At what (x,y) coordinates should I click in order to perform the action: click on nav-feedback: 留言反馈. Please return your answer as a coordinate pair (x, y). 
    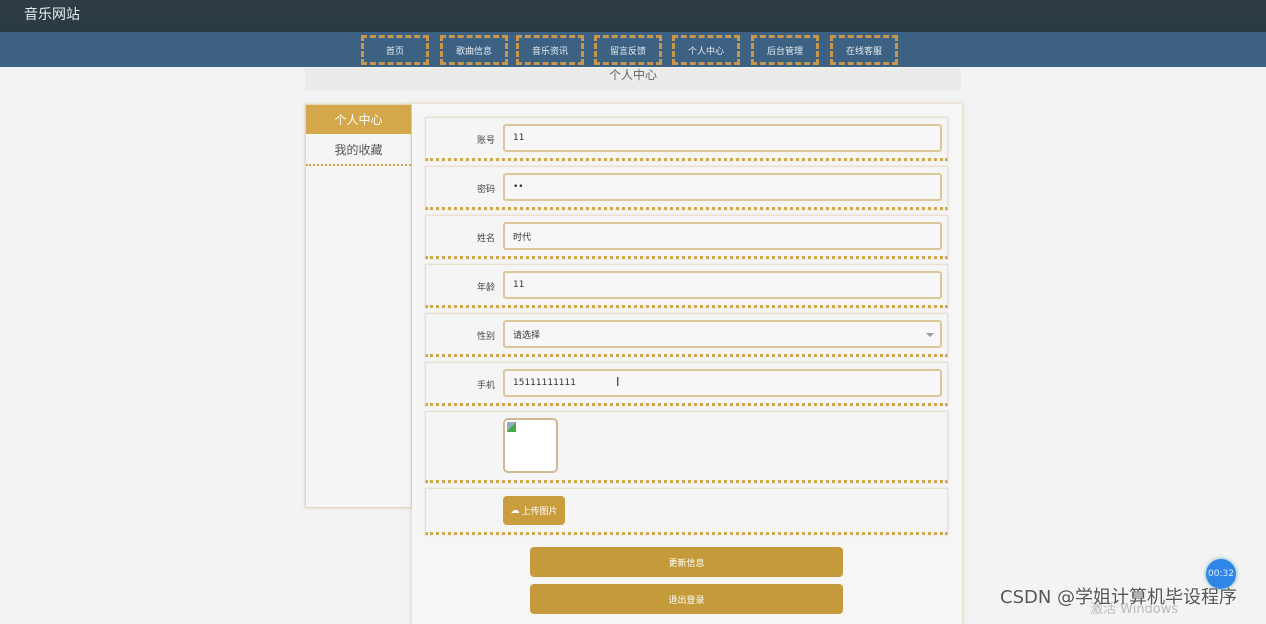
    Looking at the image, I should click on (628, 50).